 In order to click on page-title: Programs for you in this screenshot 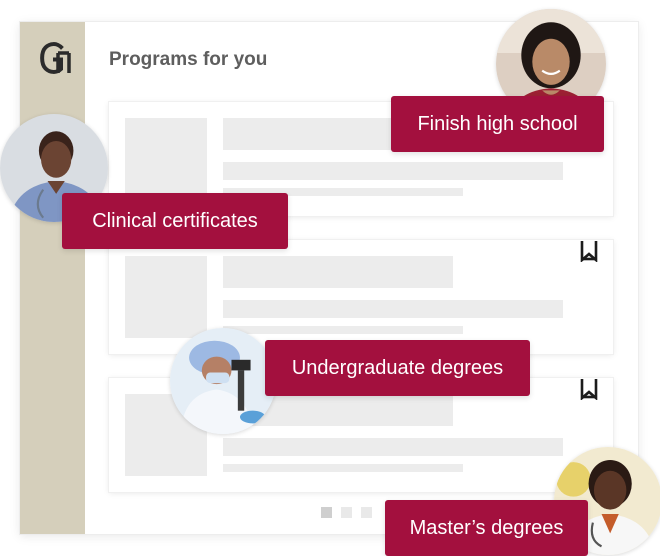, I will do `click(188, 59)`.